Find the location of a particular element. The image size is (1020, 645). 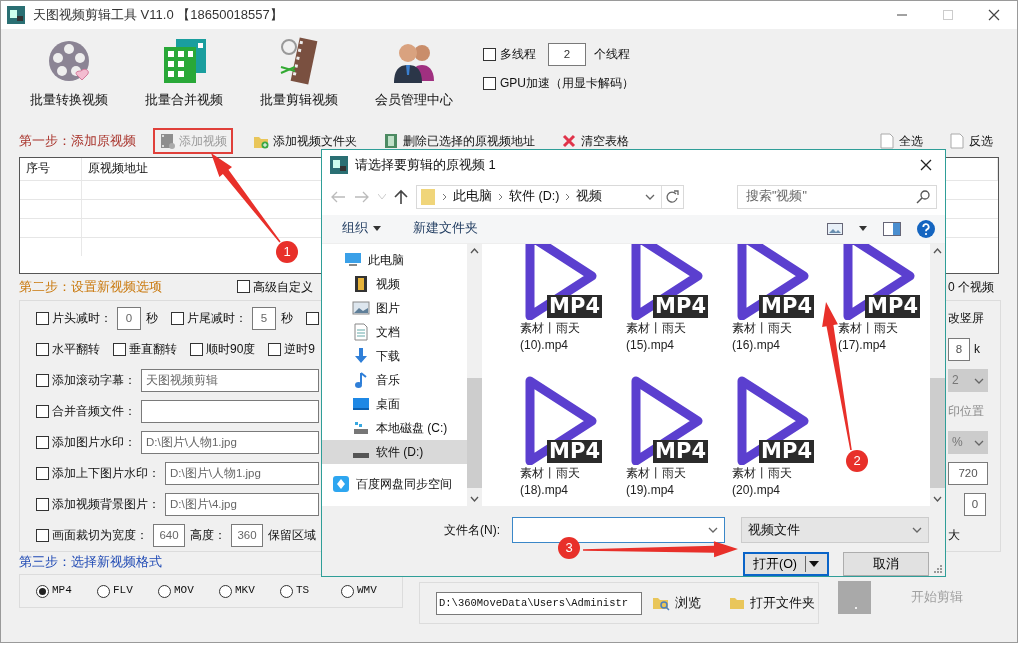

scroll-down-icon is located at coordinates (937, 499).